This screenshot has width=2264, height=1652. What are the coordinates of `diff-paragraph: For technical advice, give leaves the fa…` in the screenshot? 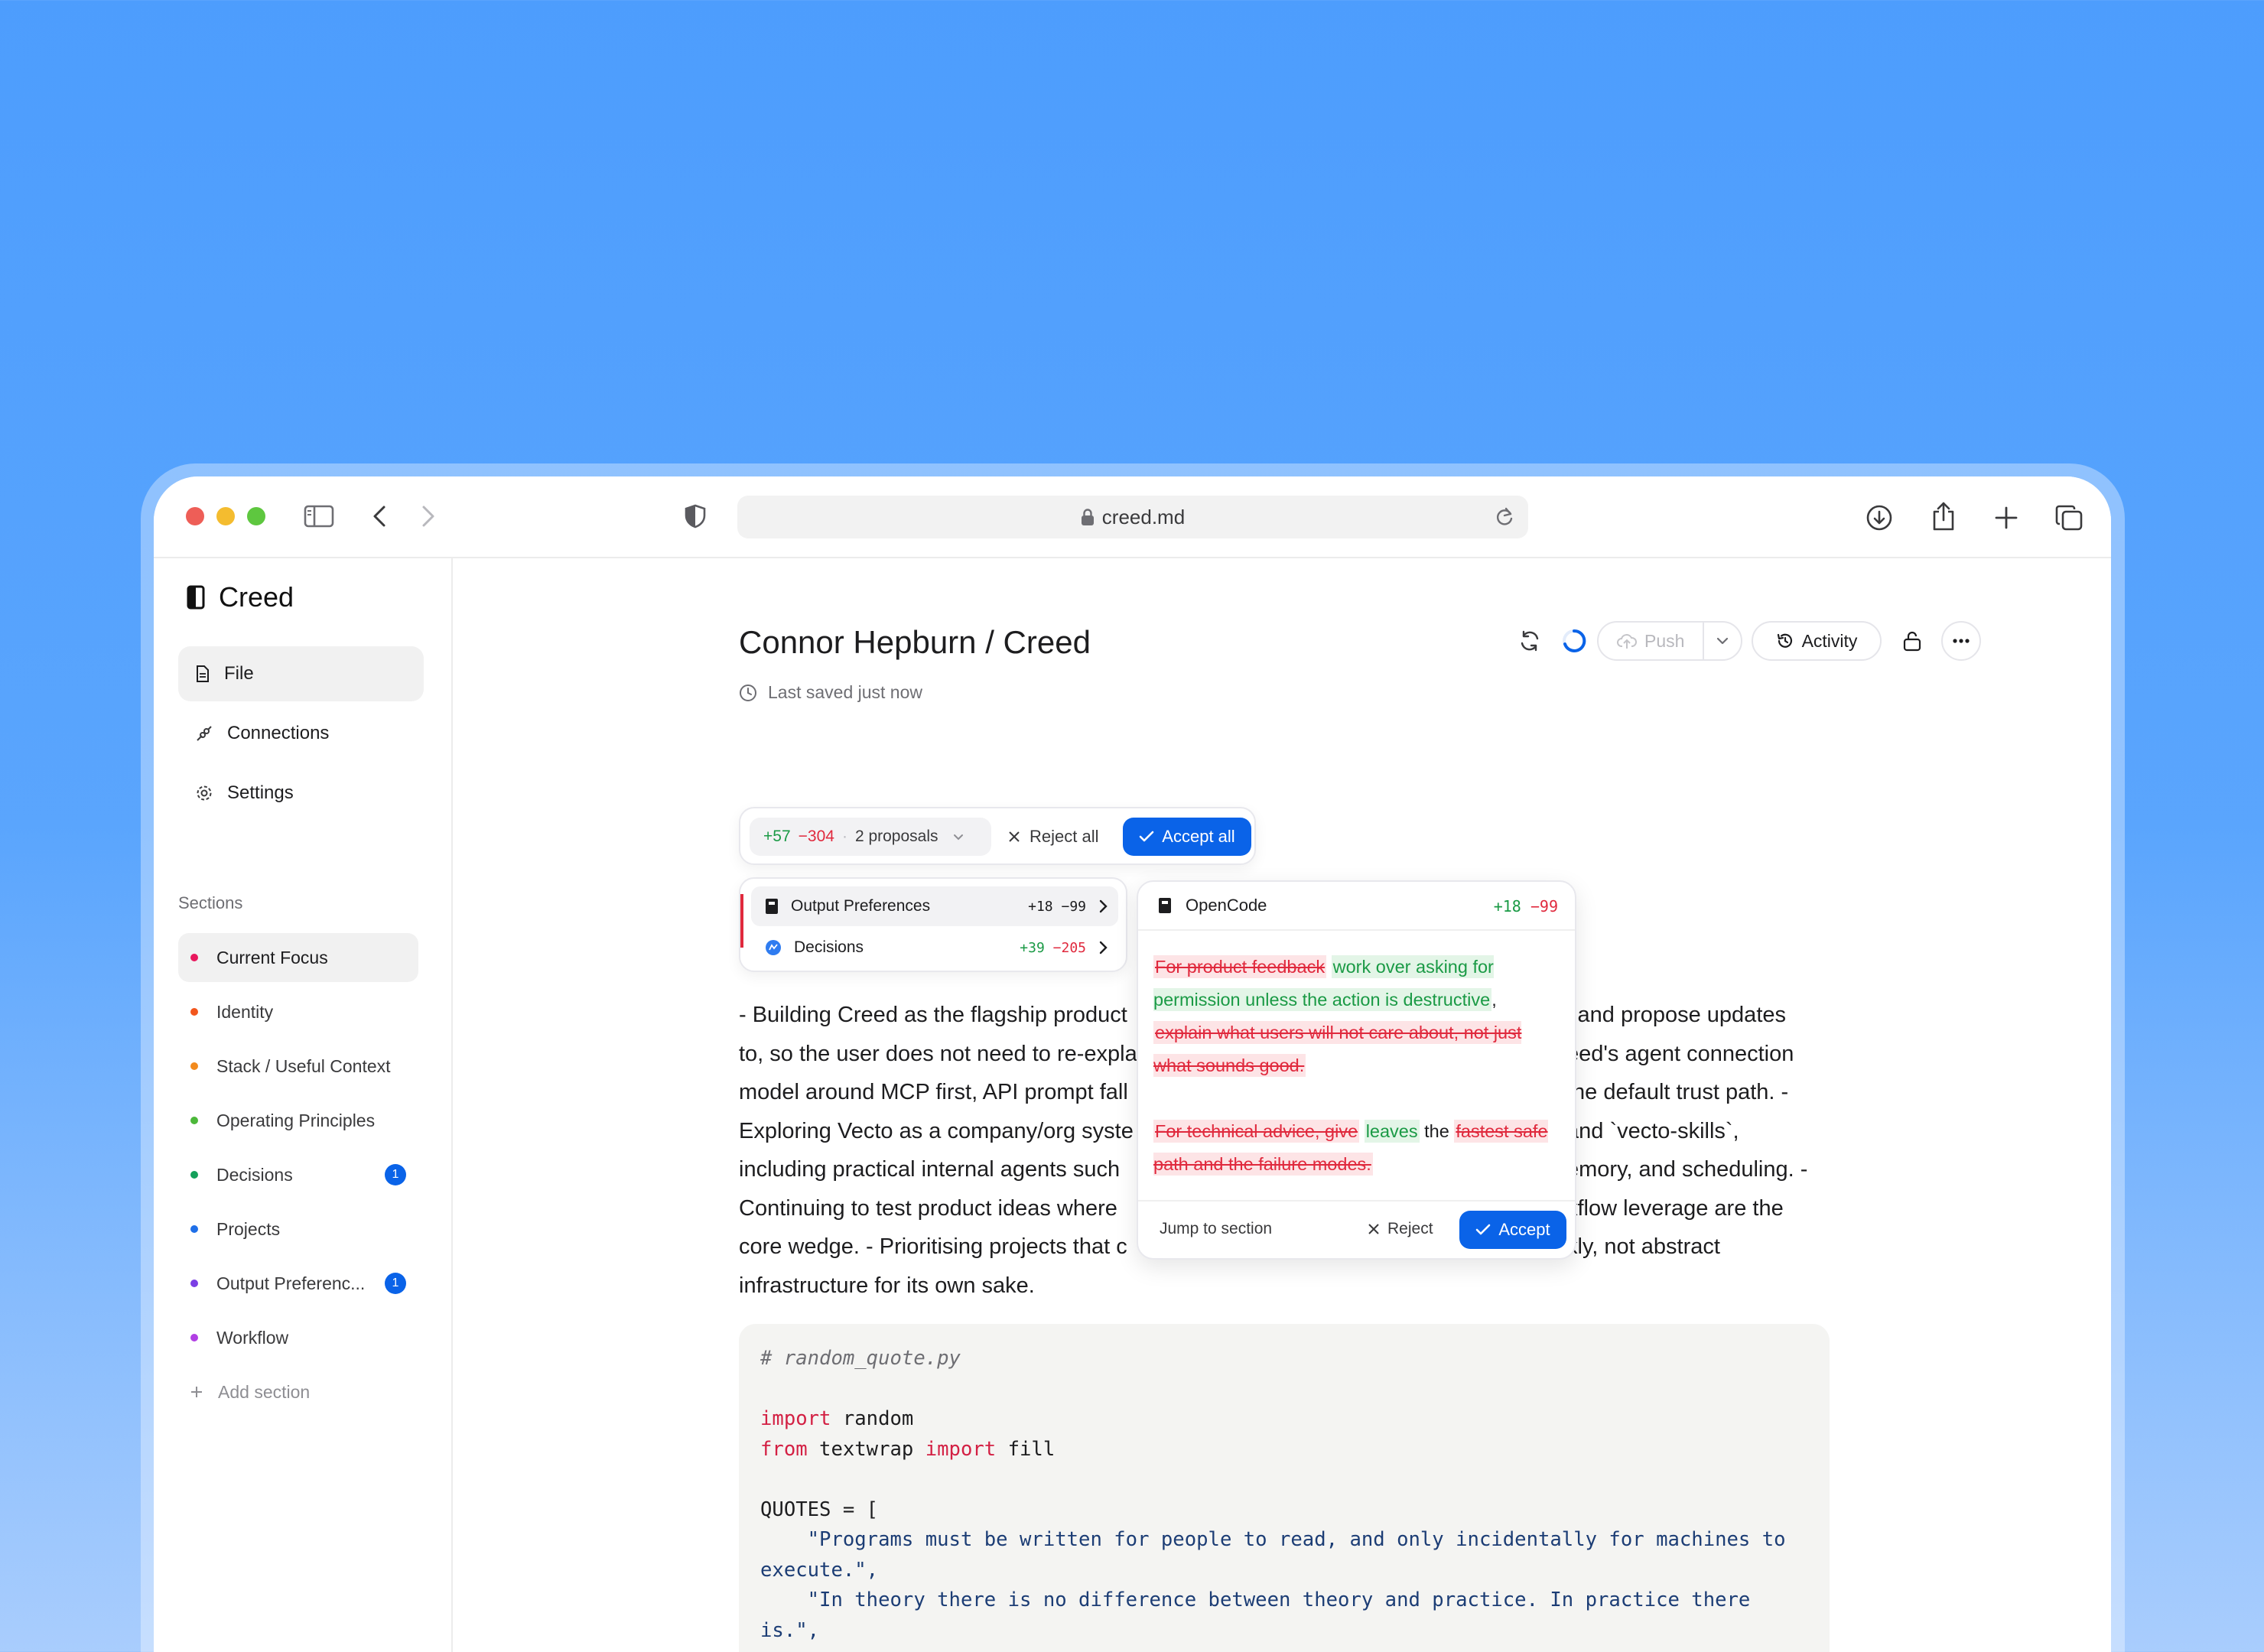 It's located at (1356, 1148).